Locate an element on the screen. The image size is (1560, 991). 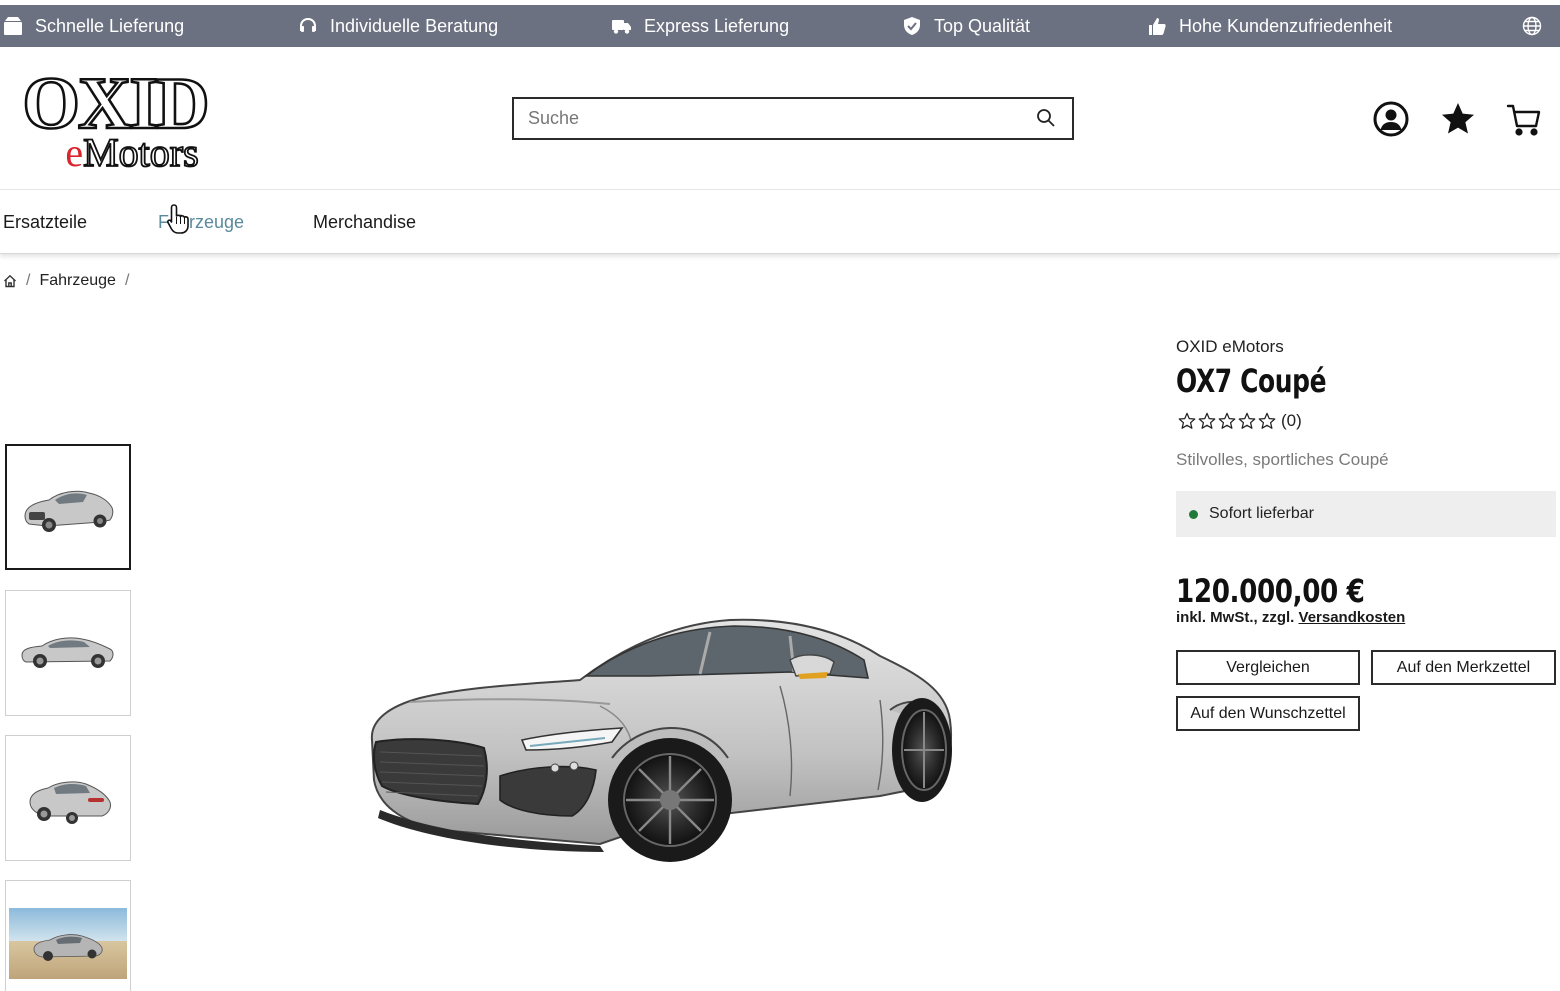
package-icon is located at coordinates (13, 26).